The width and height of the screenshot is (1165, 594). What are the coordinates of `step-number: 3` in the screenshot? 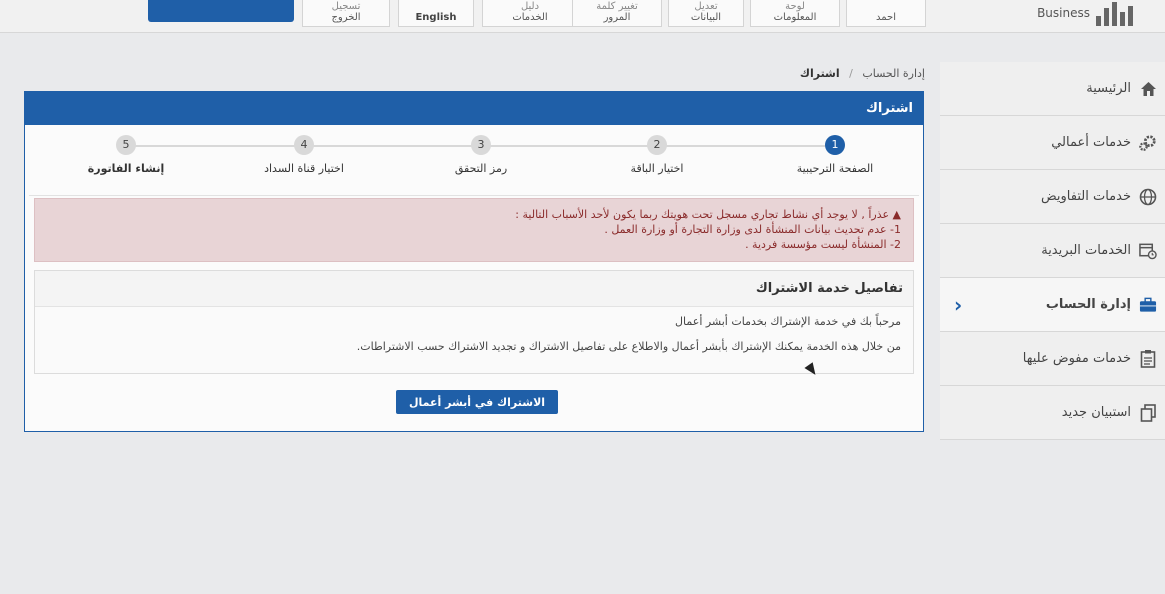 It's located at (481, 145).